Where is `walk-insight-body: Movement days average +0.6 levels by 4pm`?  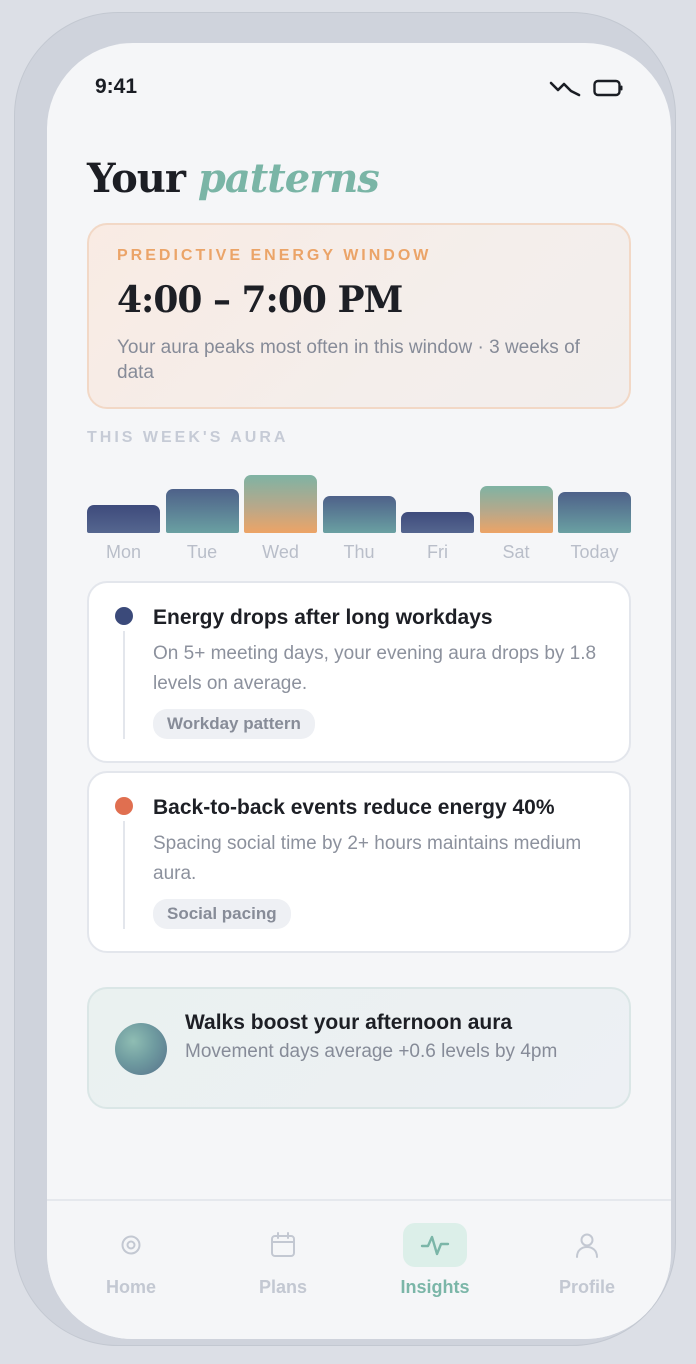 walk-insight-body: Movement days average +0.6 levels by 4pm is located at coordinates (371, 1051).